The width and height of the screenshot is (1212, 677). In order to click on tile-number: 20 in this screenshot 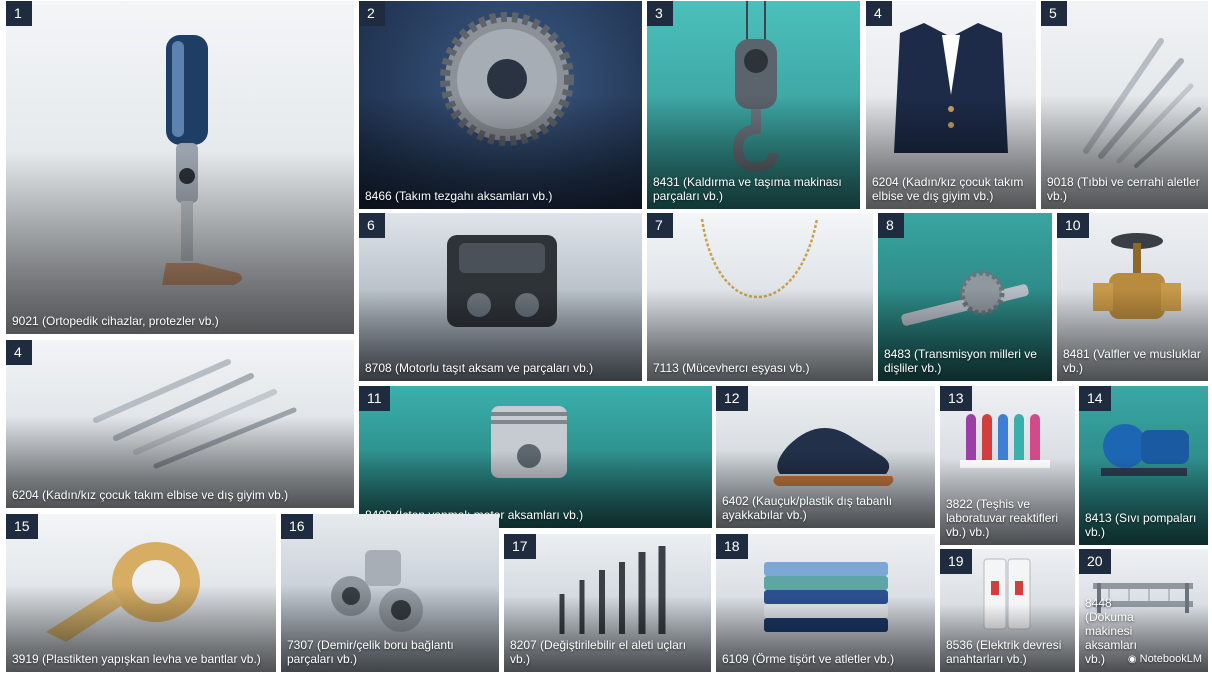, I will do `click(1095, 561)`.